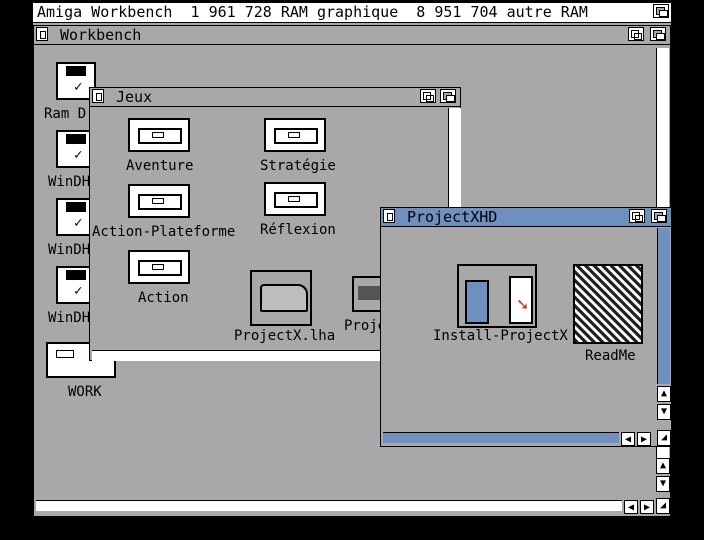 The height and width of the screenshot is (540, 704). What do you see at coordinates (389, 216) in the screenshot?
I see `projectxhd-close-gadget` at bounding box center [389, 216].